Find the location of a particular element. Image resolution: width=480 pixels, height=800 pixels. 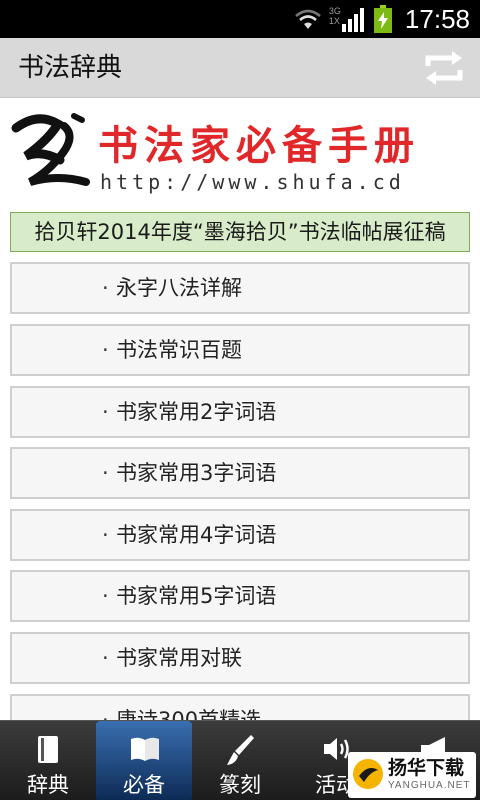

status-icons: 3G 1X 17:58 is located at coordinates (386, 19).